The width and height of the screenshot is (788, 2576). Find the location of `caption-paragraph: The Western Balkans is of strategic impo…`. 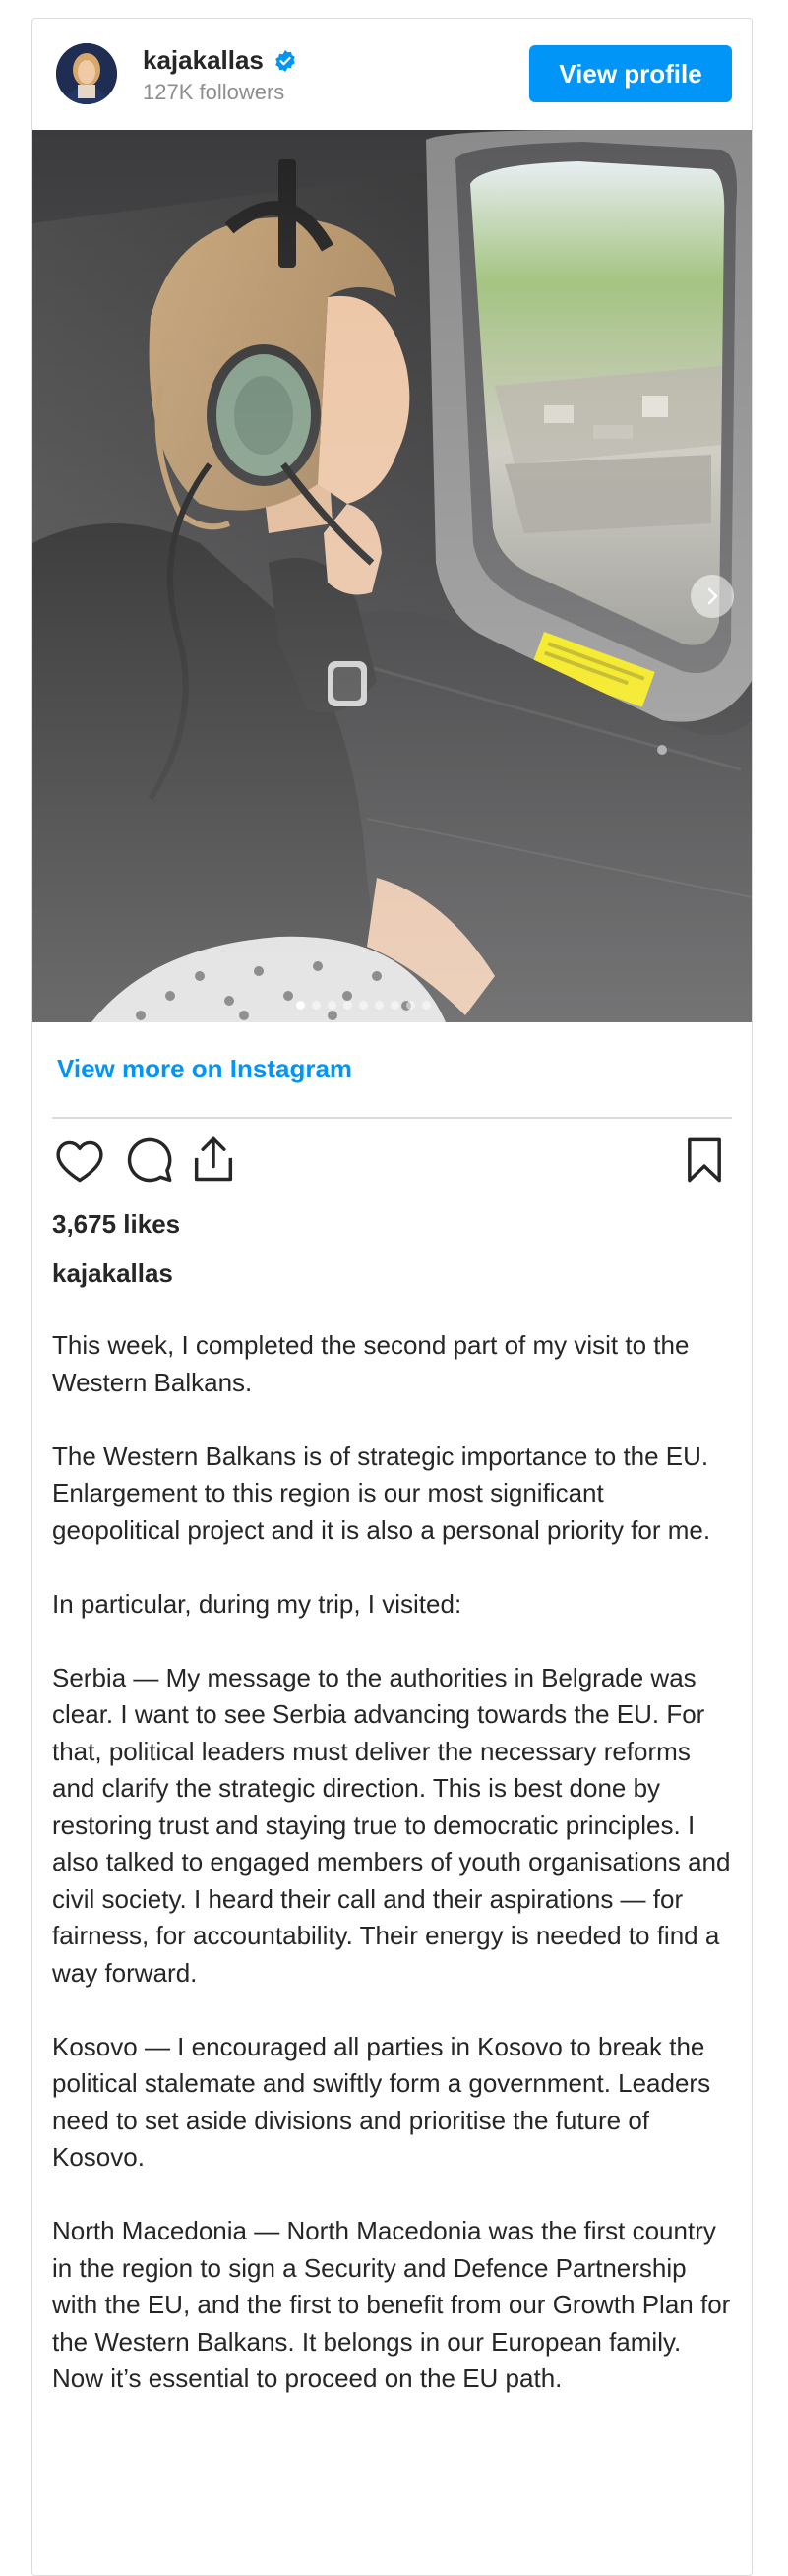

caption-paragraph: The Western Balkans is of strategic impo… is located at coordinates (381, 1493).